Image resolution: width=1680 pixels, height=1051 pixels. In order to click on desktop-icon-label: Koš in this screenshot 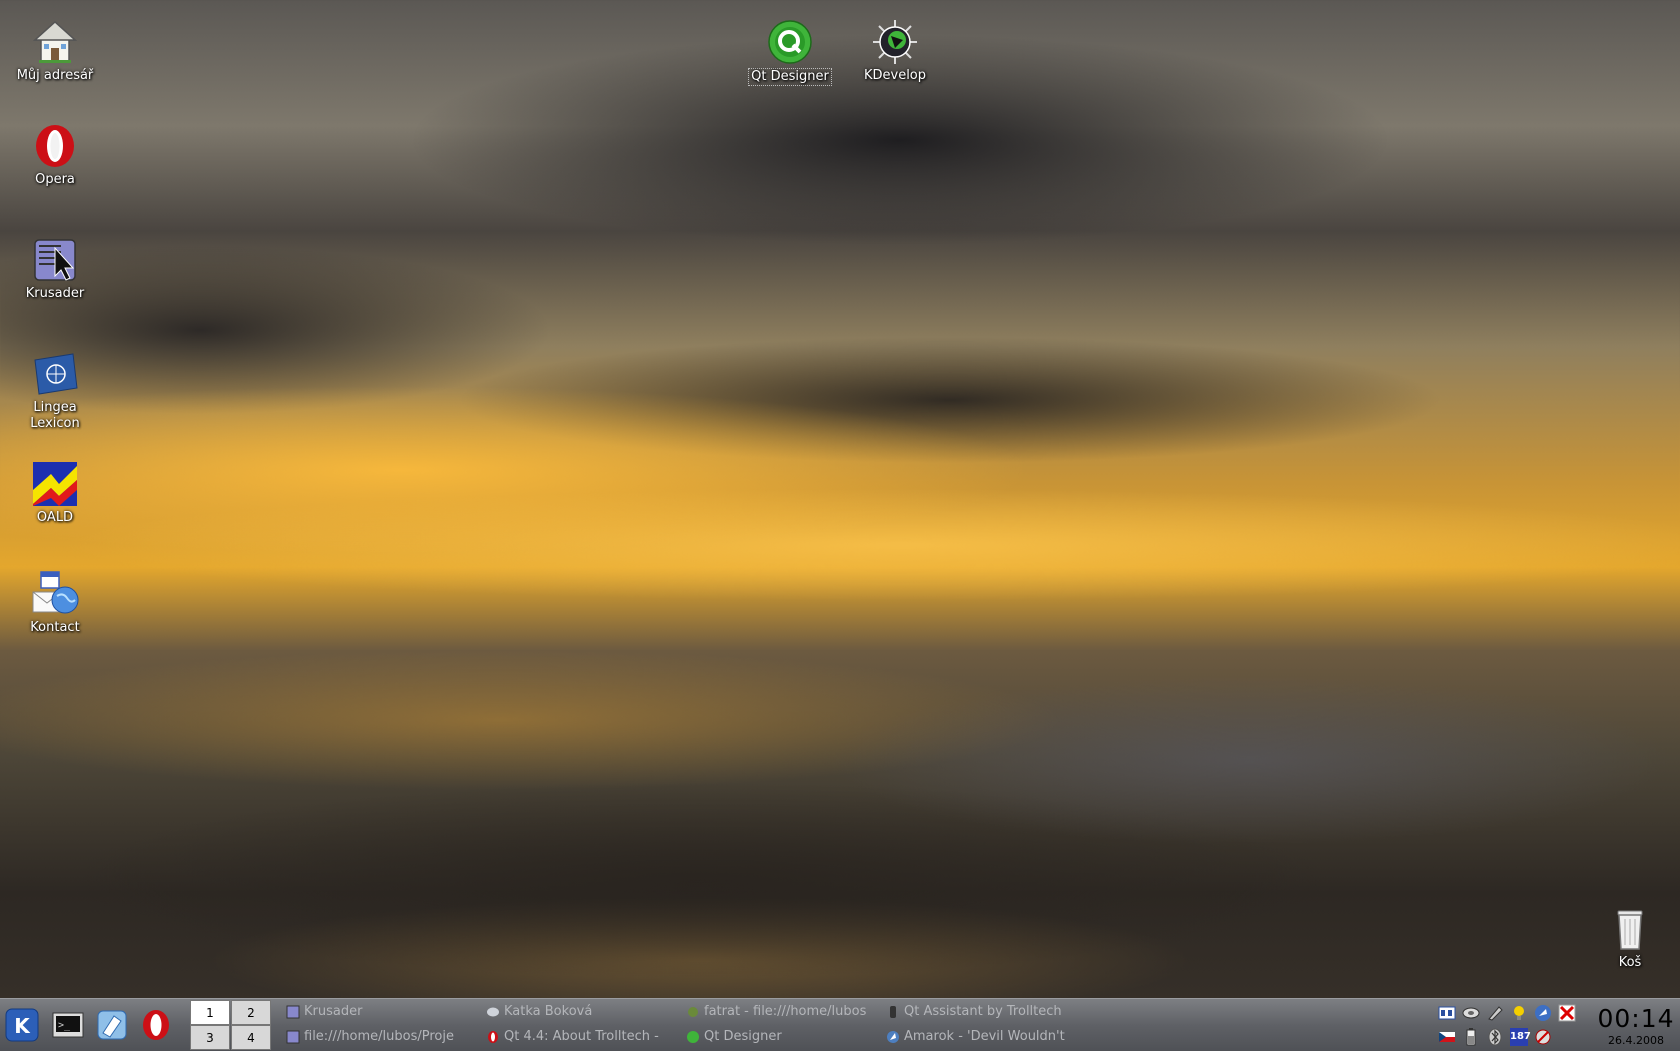, I will do `click(1630, 962)`.